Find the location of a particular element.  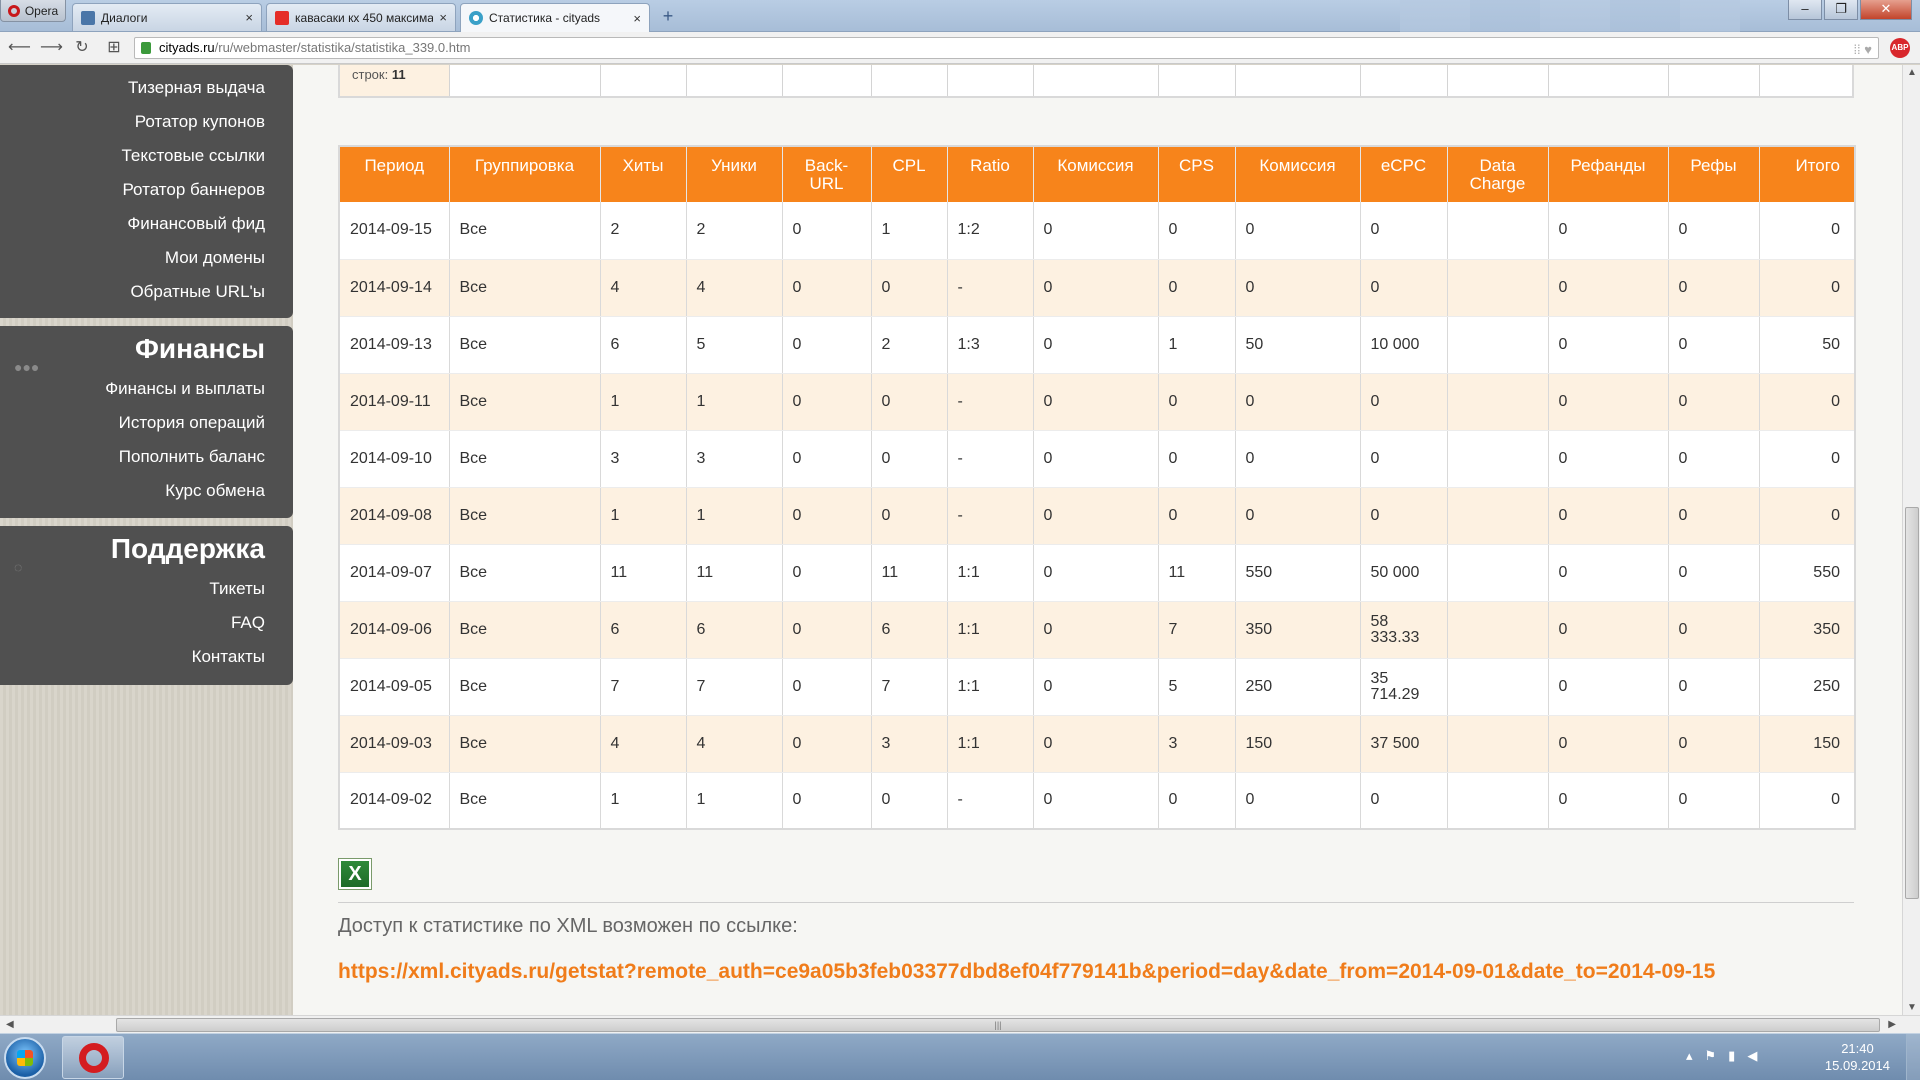

sidebar-item-finance-feed: Финансовый фид is located at coordinates (146, 224).